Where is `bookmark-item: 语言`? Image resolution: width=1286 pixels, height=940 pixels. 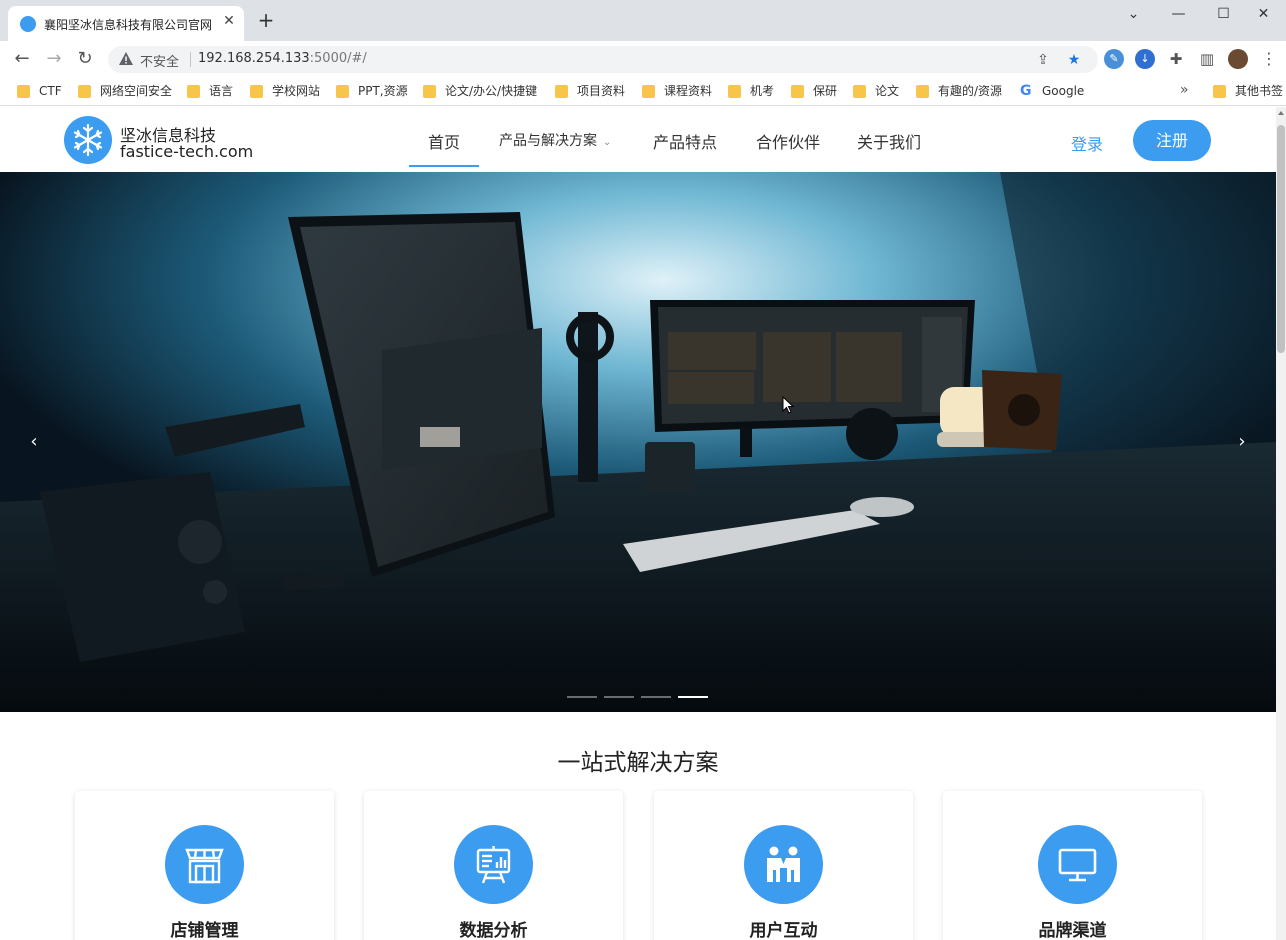 bookmark-item: 语言 is located at coordinates (210, 91).